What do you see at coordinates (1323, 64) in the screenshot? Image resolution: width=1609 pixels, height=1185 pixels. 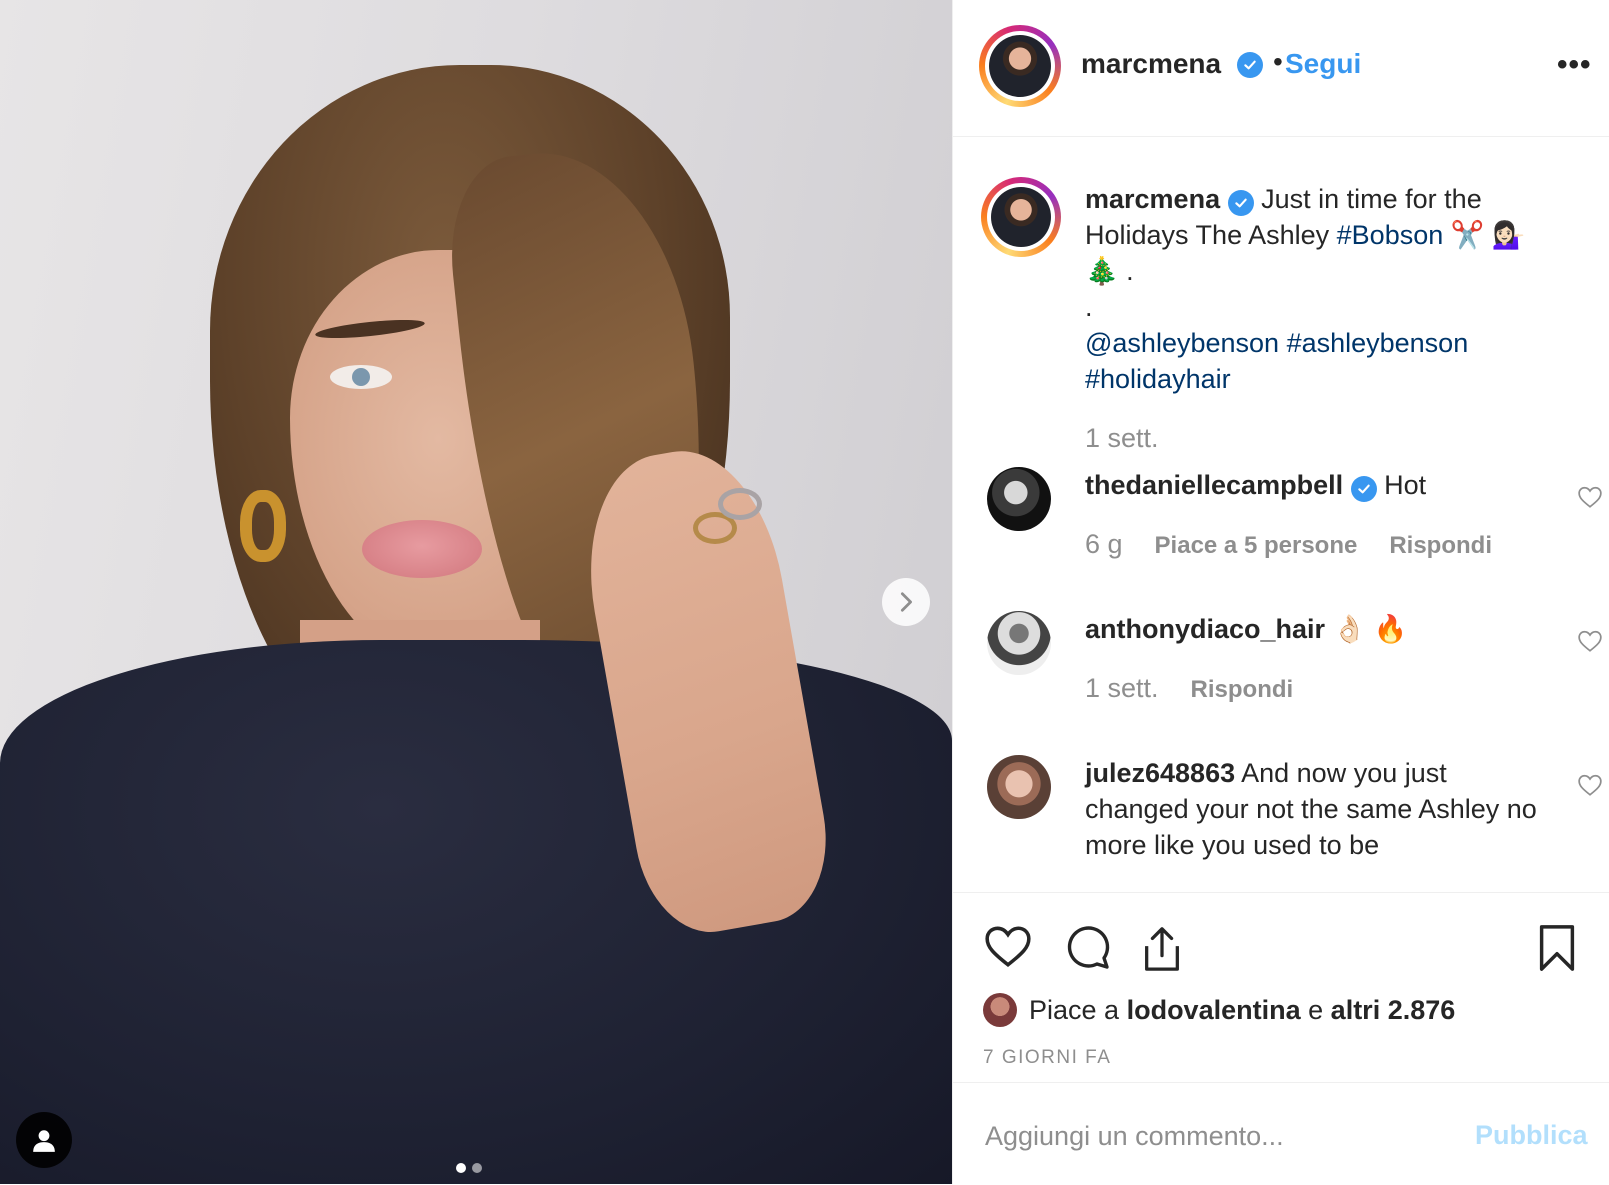 I see `follow-button: Segui` at bounding box center [1323, 64].